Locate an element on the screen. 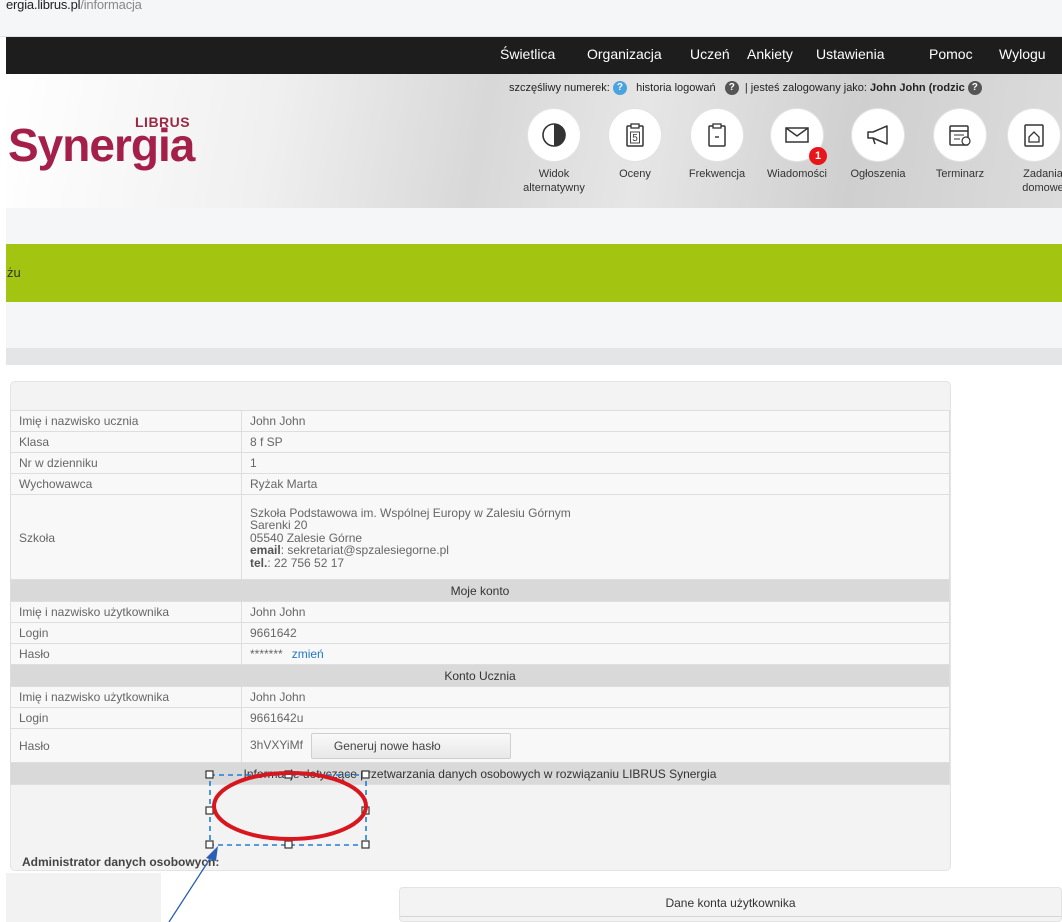  class-label: Klasa is located at coordinates (126, 442).